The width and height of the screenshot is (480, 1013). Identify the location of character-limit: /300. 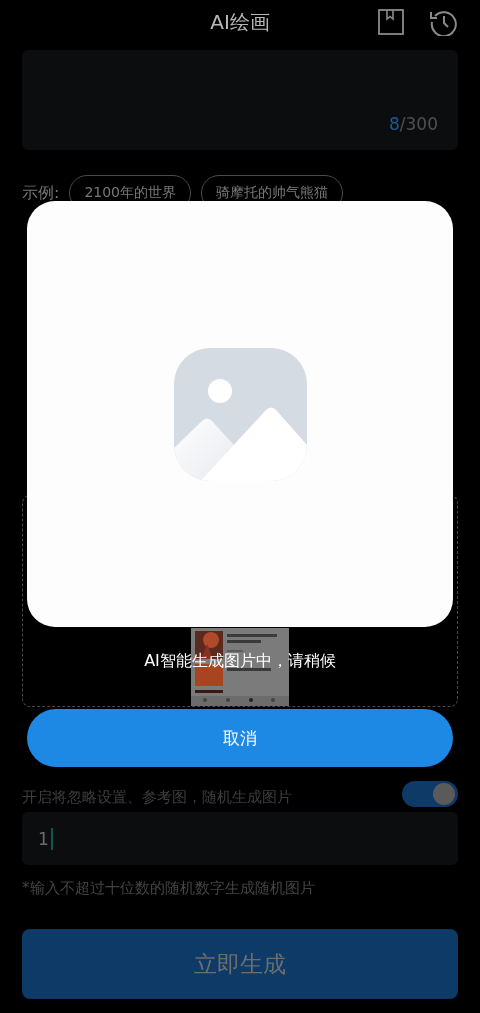
(418, 124).